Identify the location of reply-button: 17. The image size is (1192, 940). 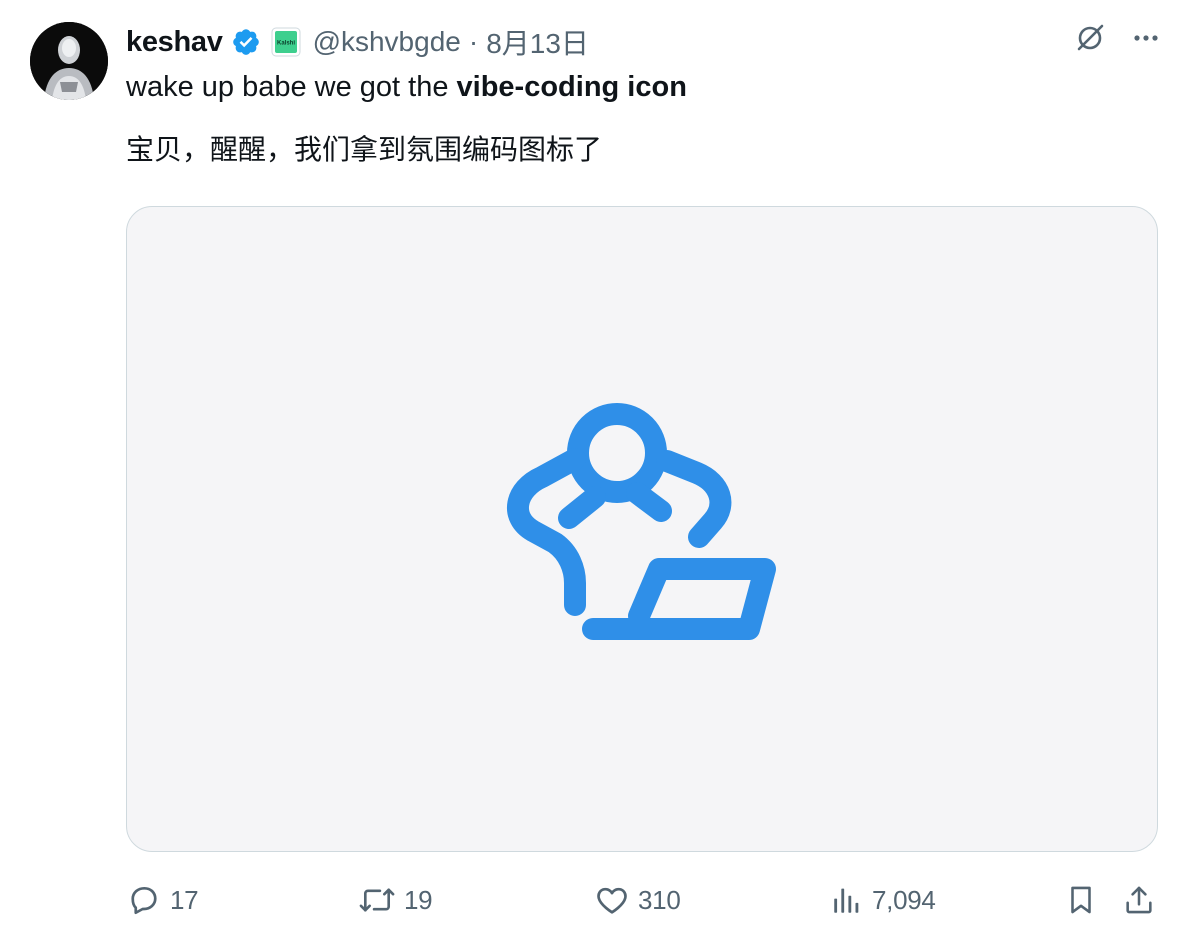
(162, 900).